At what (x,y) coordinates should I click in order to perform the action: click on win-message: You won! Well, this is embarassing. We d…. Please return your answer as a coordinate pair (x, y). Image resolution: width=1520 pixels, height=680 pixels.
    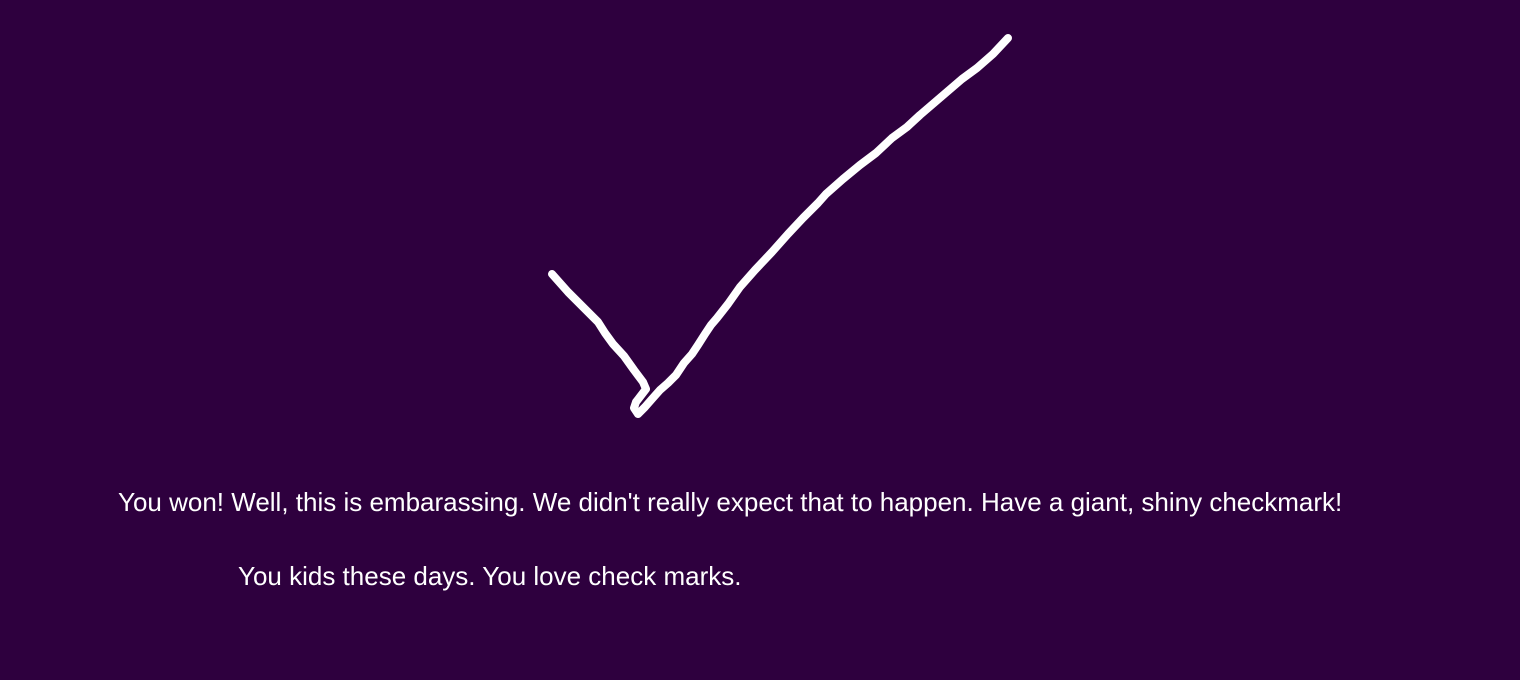
    Looking at the image, I should click on (730, 502).